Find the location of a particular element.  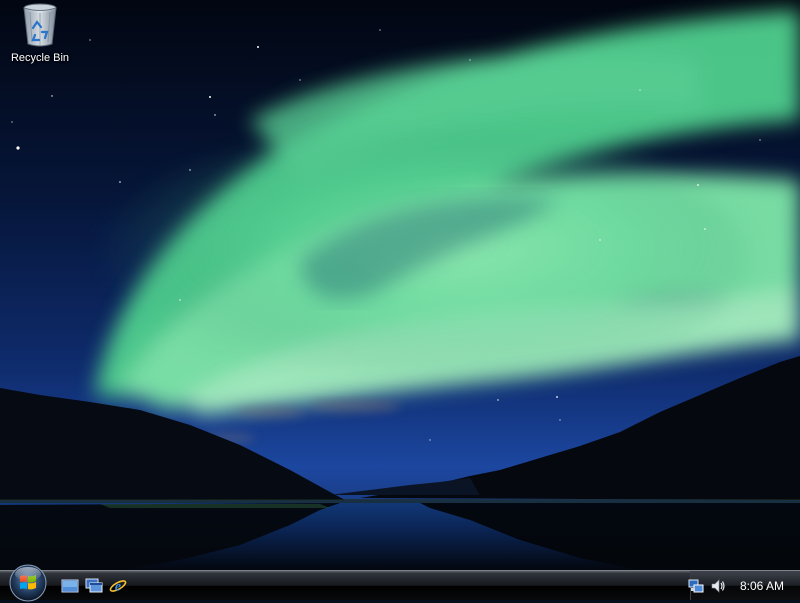

quick-launch-toolbar: e is located at coordinates (94, 586).